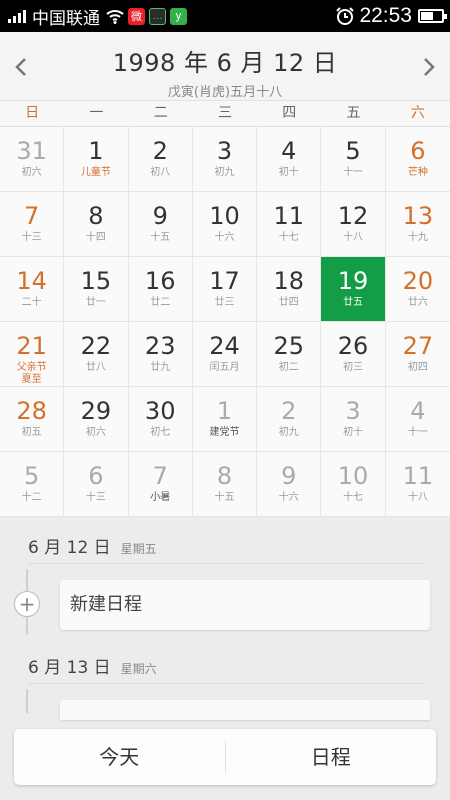 This screenshot has width=450, height=800. Describe the element at coordinates (418, 281) in the screenshot. I see `day-number: 20` at that location.